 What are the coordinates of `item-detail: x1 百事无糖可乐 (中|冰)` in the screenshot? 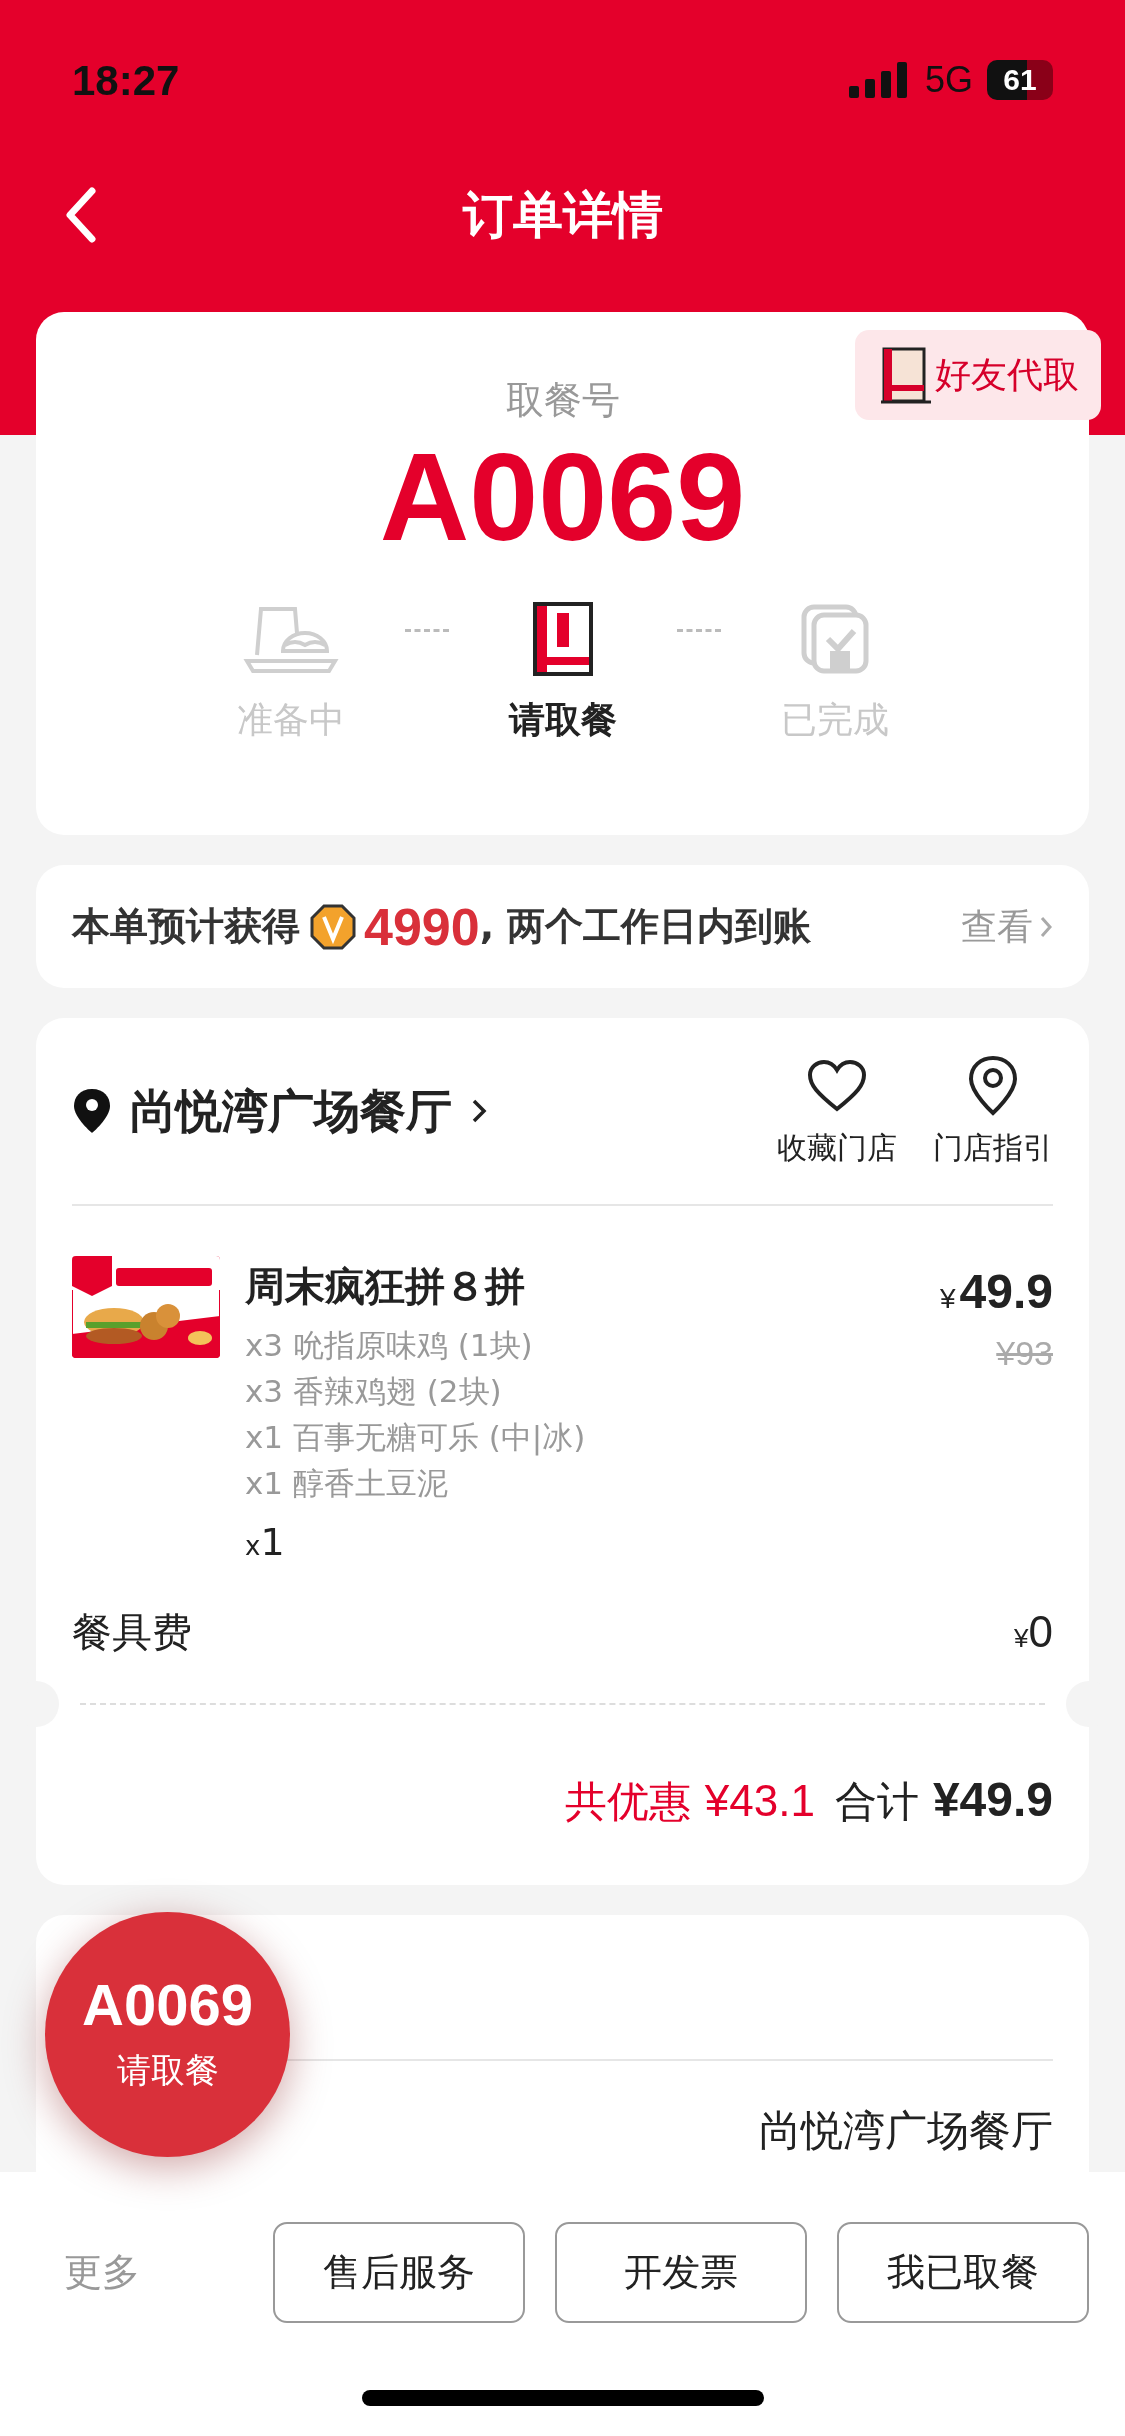 It's located at (415, 1438).